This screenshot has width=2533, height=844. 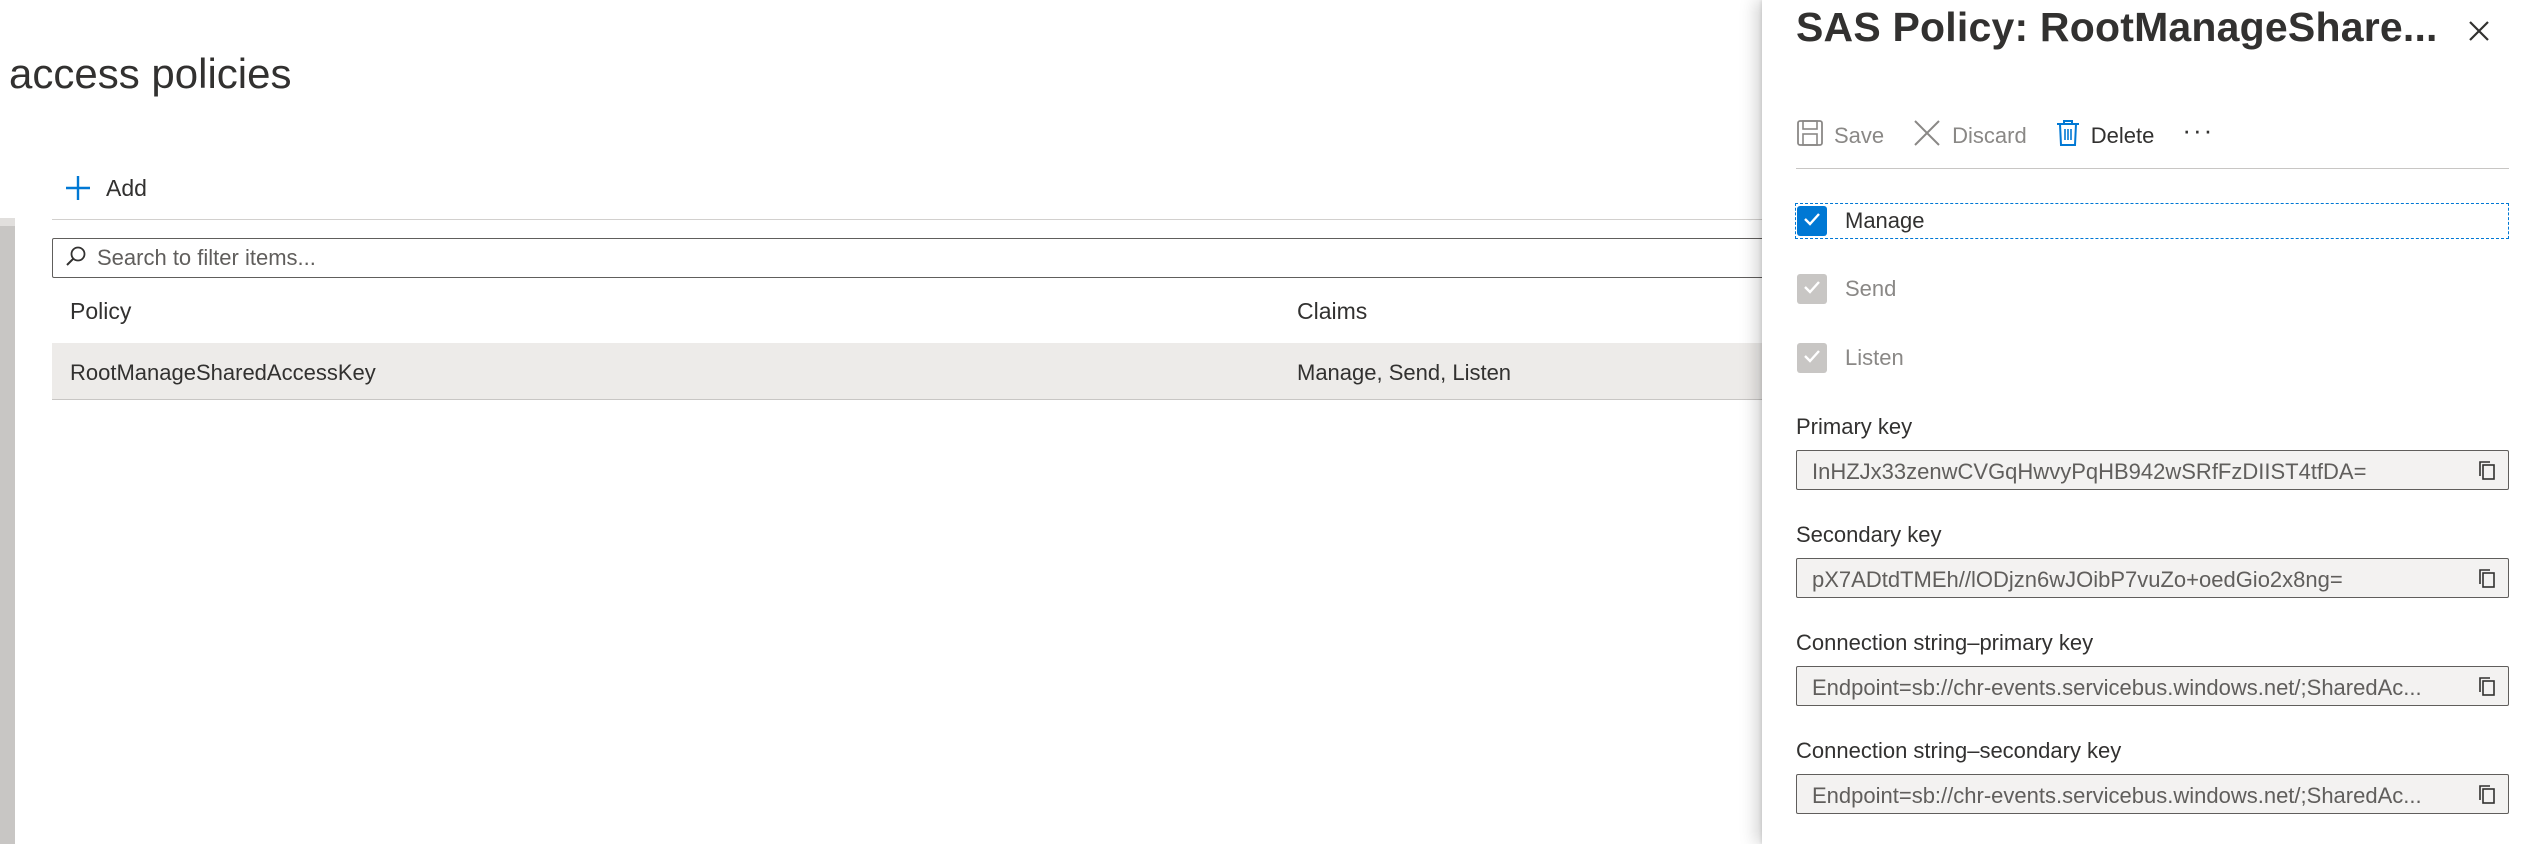 I want to click on discard-button: Discard, so click(x=1969, y=136).